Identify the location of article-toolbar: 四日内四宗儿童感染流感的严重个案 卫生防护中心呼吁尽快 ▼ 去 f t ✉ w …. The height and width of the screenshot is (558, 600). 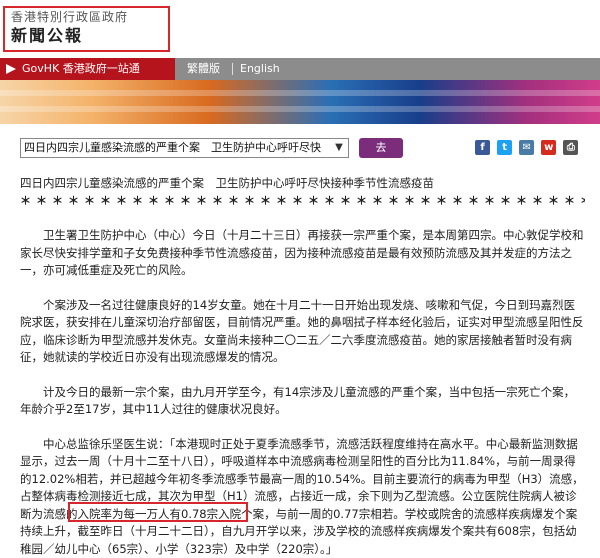
(305, 149).